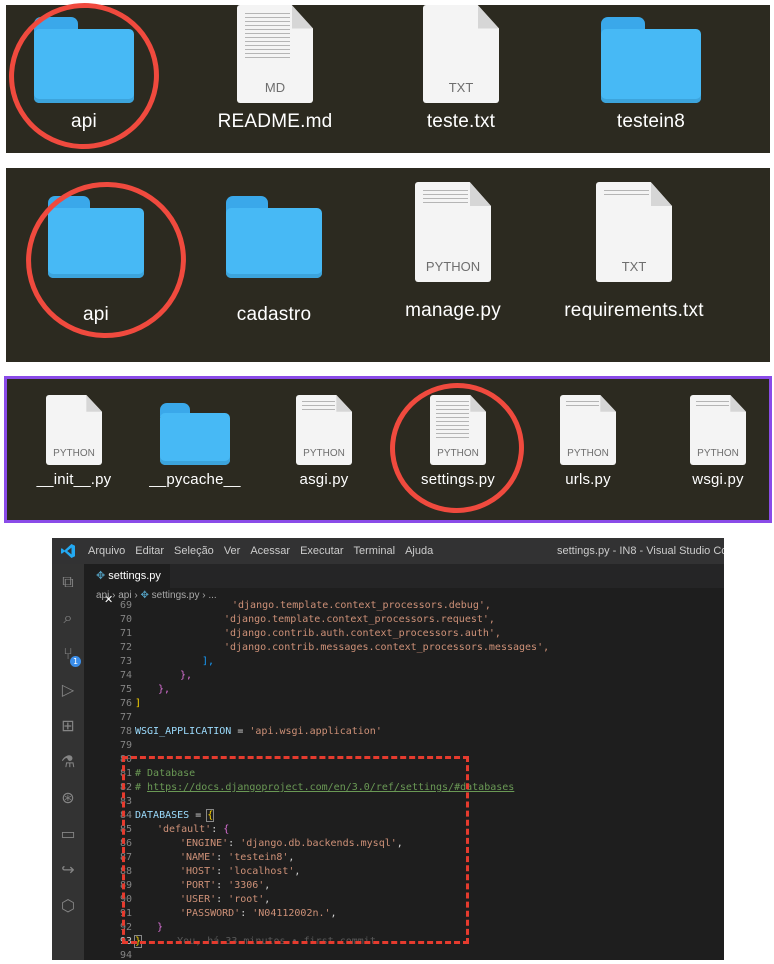 The width and height of the screenshot is (774, 964). What do you see at coordinates (68, 726) in the screenshot?
I see `extensions-icon: ⊞` at bounding box center [68, 726].